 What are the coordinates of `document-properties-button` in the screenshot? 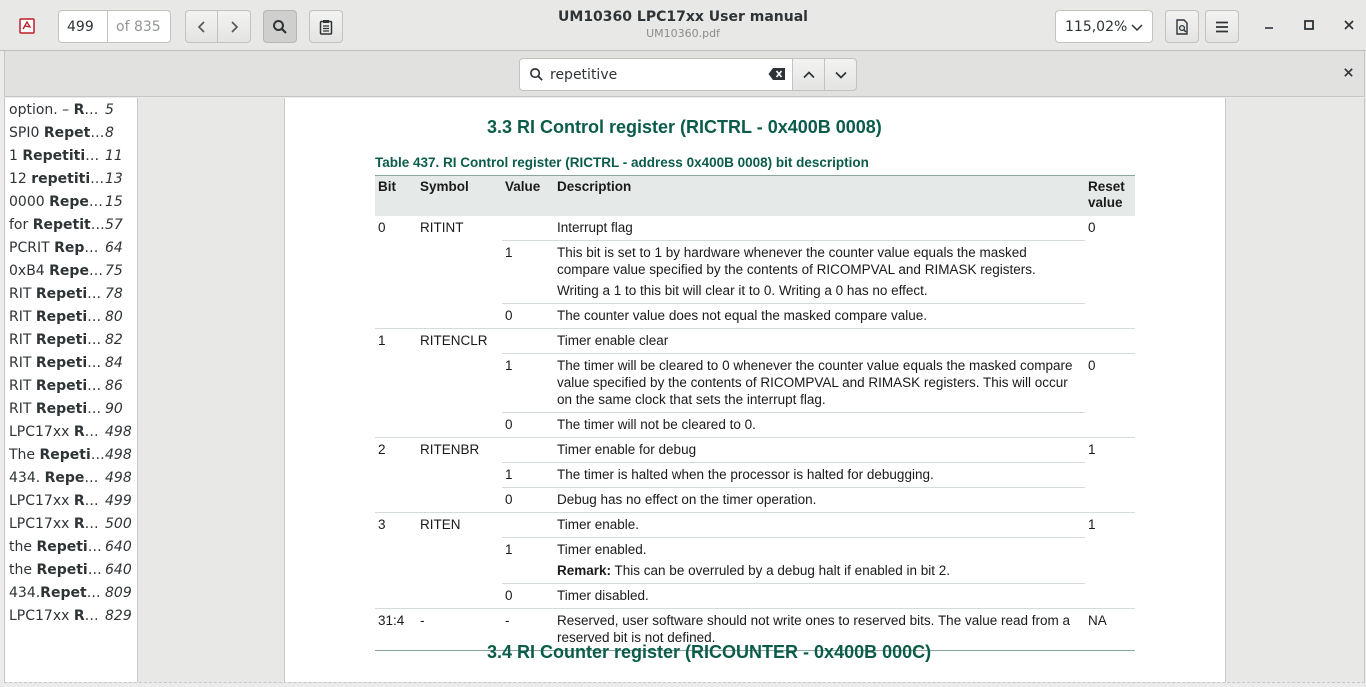 It's located at (1182, 26).